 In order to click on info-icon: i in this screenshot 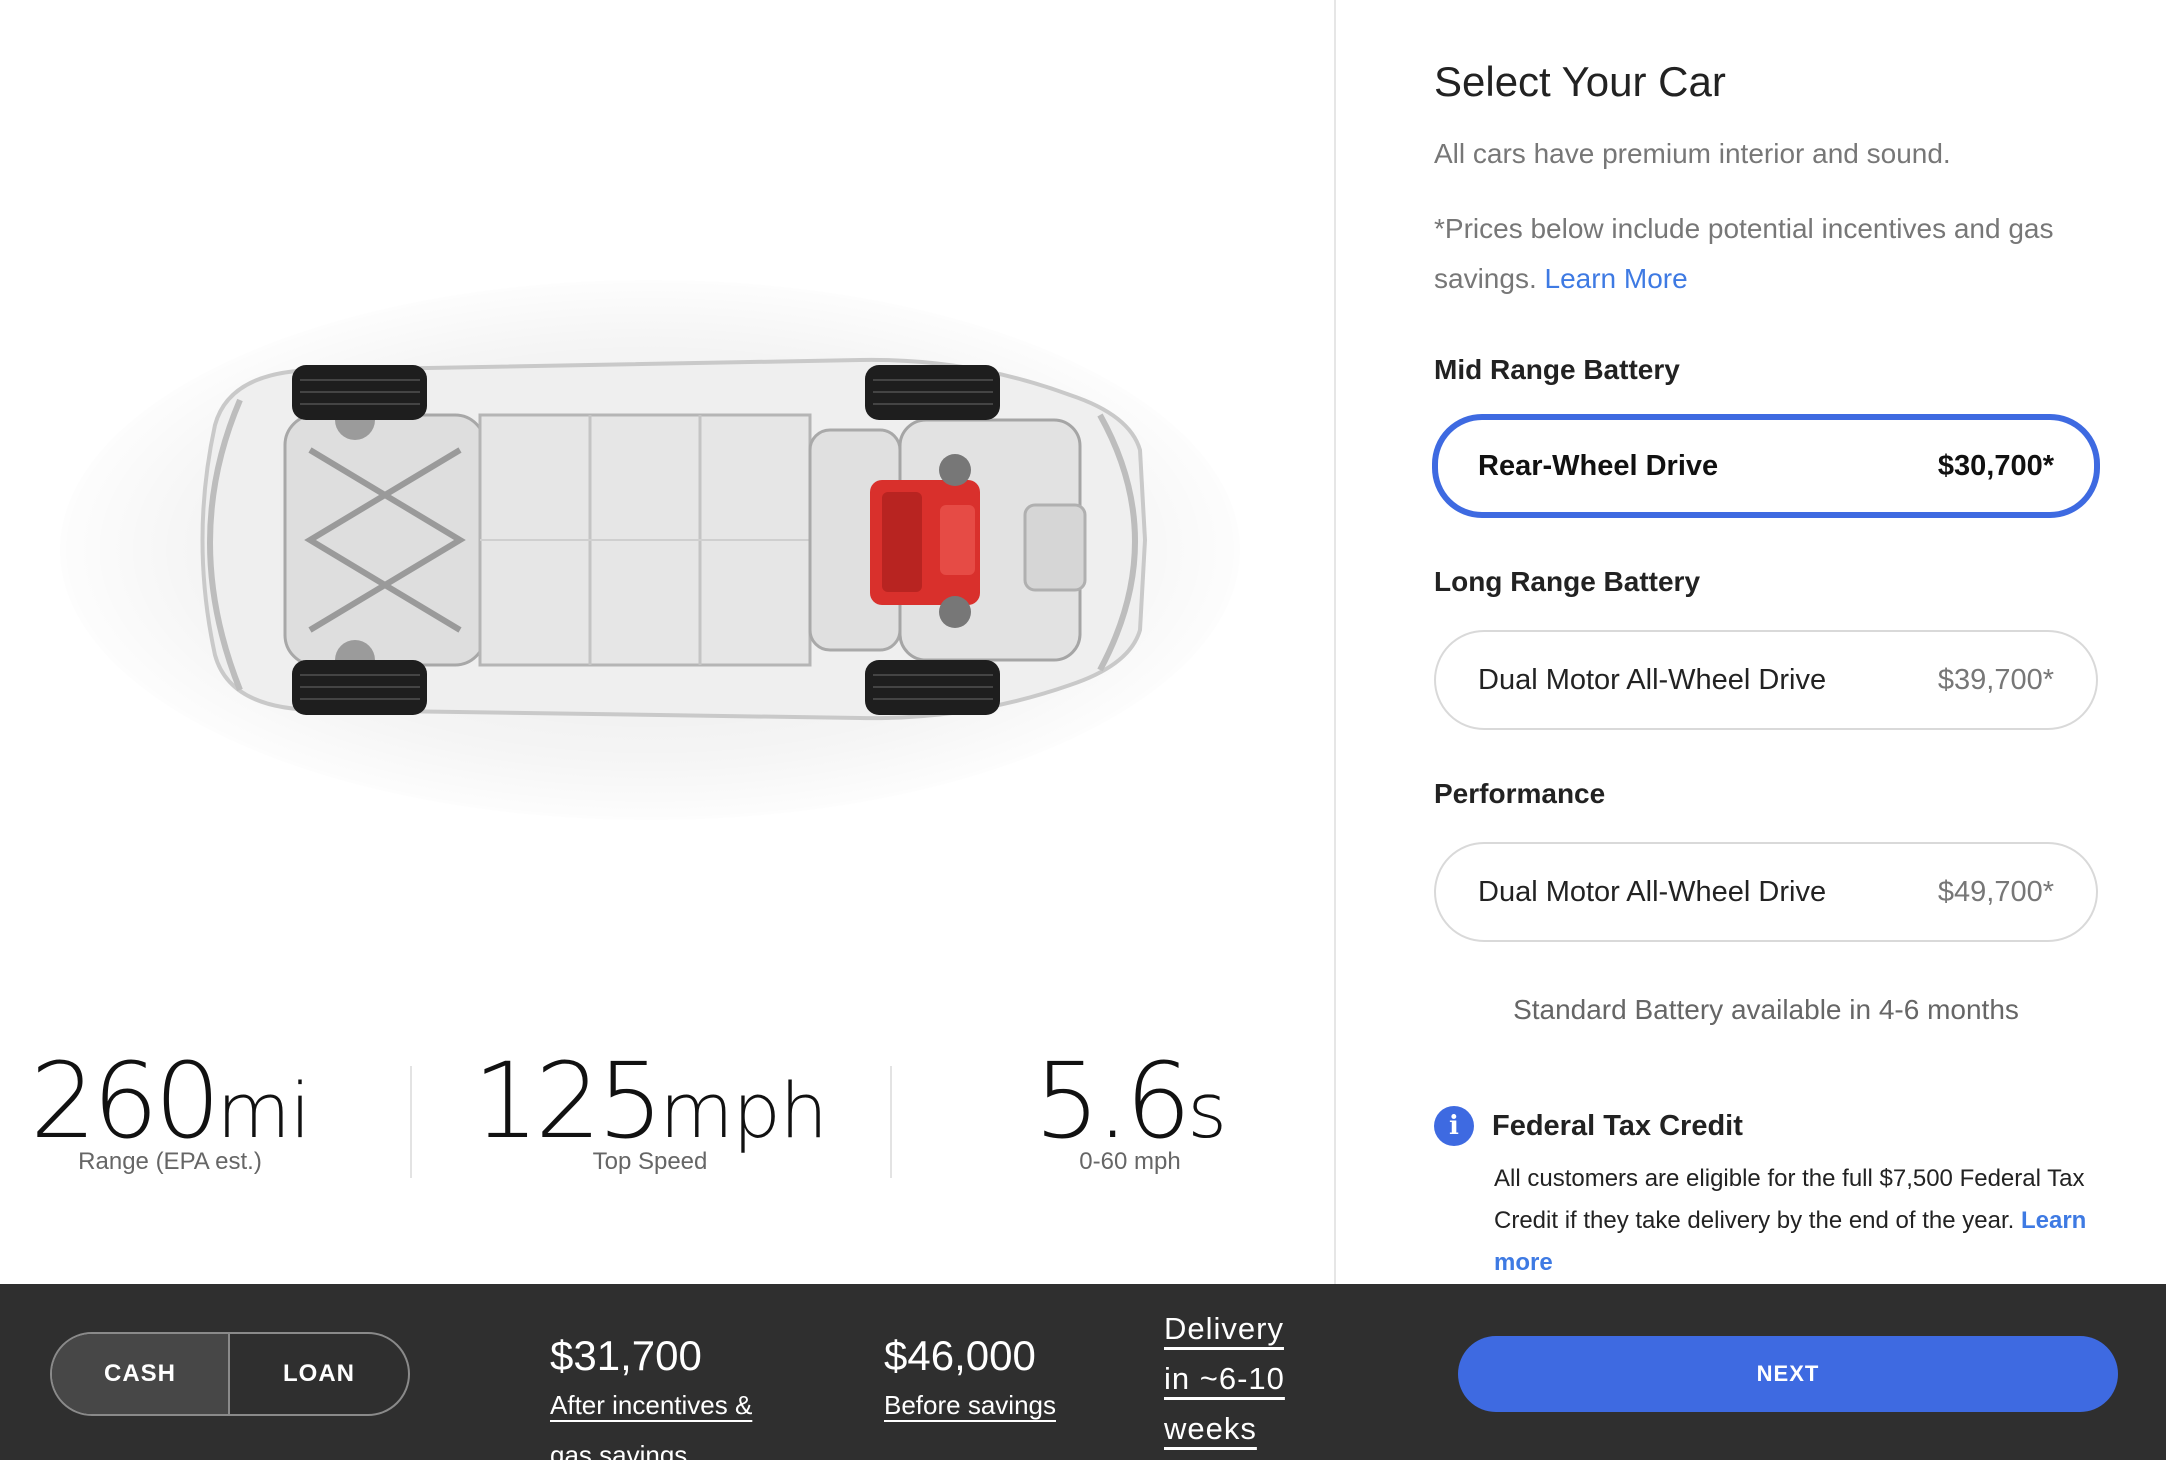, I will do `click(1454, 1126)`.